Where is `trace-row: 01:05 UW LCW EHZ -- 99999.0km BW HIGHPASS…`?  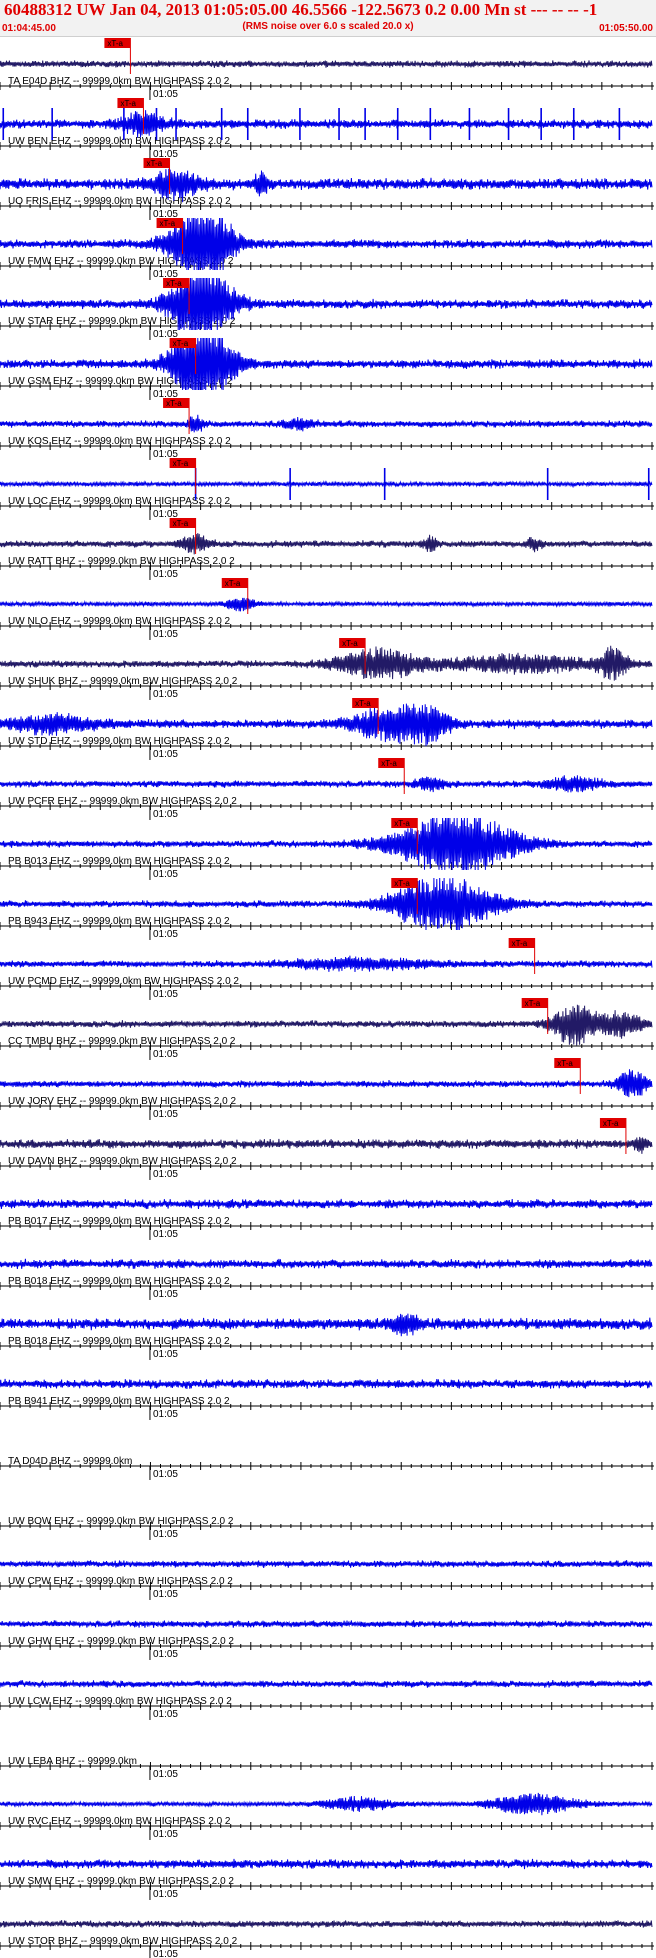 trace-row: 01:05 UW LCW EHZ -- 99999.0km BW HIGHPASS… is located at coordinates (327, 1700).